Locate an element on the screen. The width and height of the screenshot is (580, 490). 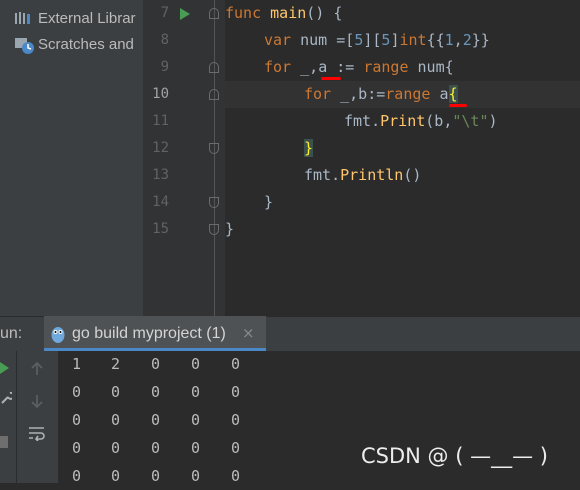
code-line-13: fmt.Println() is located at coordinates (363, 175).